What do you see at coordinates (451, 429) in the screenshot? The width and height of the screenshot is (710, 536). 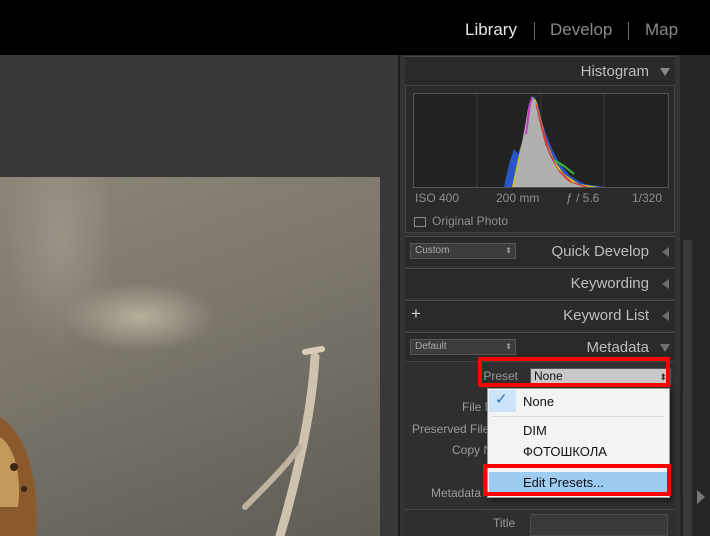 I see `preserved-file-name-label: Preserved File` at bounding box center [451, 429].